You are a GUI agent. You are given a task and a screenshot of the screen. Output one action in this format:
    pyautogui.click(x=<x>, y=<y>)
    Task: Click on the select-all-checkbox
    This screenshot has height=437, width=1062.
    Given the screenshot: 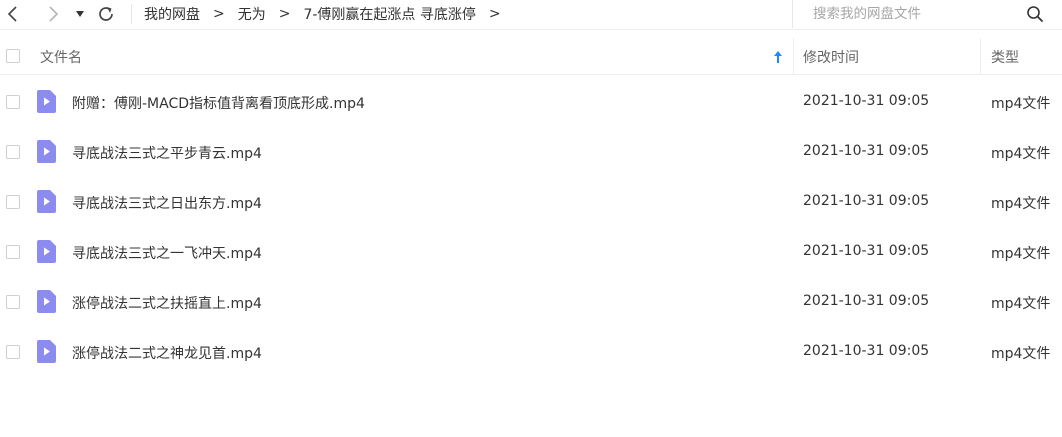 What is the action you would take?
    pyautogui.click(x=13, y=56)
    